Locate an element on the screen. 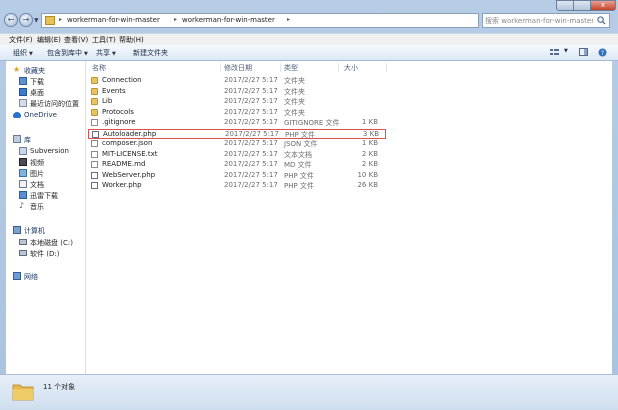  minimize-button is located at coordinates (565, 5).